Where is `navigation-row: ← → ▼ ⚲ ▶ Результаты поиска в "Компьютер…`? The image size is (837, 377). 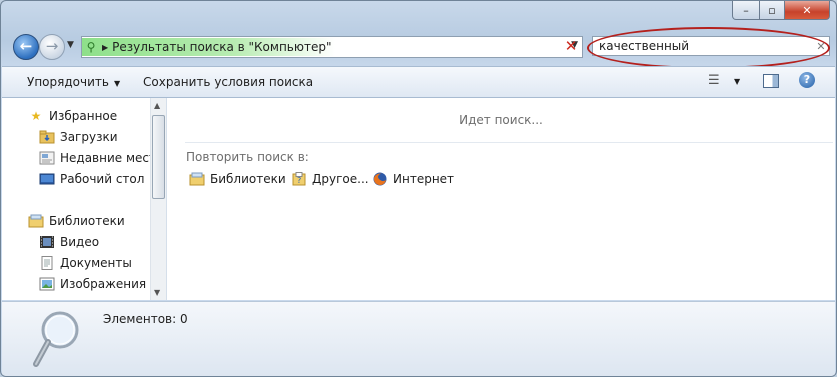 navigation-row: ← → ▼ ⚲ ▶ Результаты поиска в "Компьютер… is located at coordinates (420, 46).